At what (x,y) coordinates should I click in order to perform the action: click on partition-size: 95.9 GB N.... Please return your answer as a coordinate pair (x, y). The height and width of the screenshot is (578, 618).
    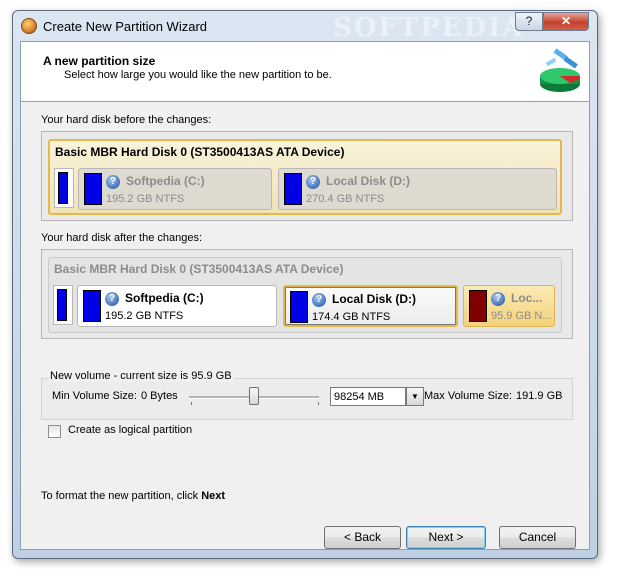
    Looking at the image, I should click on (521, 316).